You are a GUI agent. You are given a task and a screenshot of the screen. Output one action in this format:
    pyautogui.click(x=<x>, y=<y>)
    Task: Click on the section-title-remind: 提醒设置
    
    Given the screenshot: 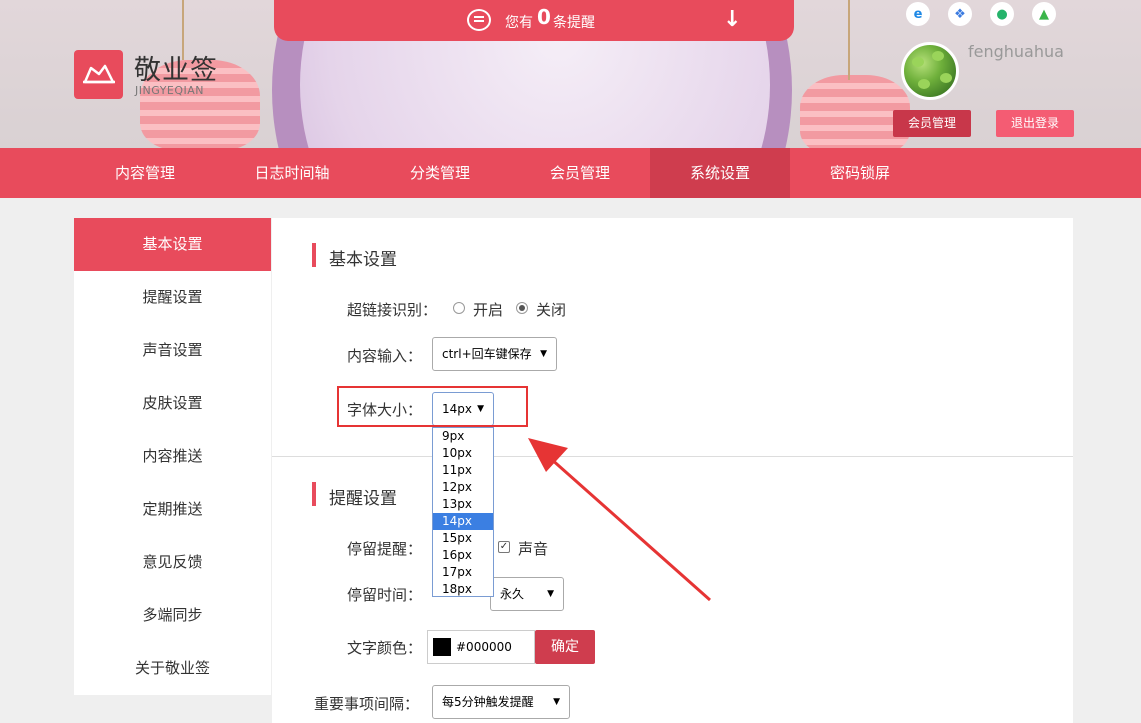 What is the action you would take?
    pyautogui.click(x=363, y=499)
    